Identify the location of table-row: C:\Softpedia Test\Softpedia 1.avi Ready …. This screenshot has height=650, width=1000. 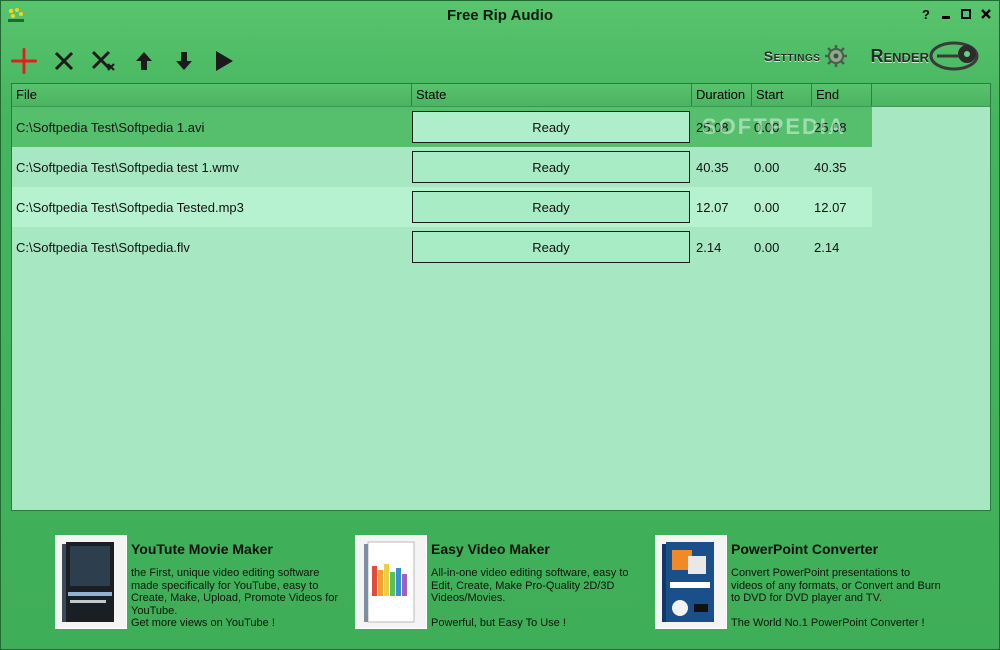
(442, 127).